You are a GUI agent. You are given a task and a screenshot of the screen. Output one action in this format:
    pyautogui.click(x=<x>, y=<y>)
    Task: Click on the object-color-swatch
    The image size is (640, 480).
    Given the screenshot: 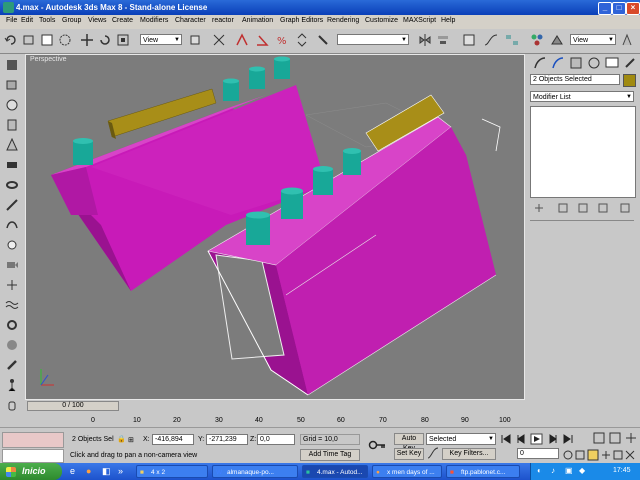 What is the action you would take?
    pyautogui.click(x=629, y=80)
    